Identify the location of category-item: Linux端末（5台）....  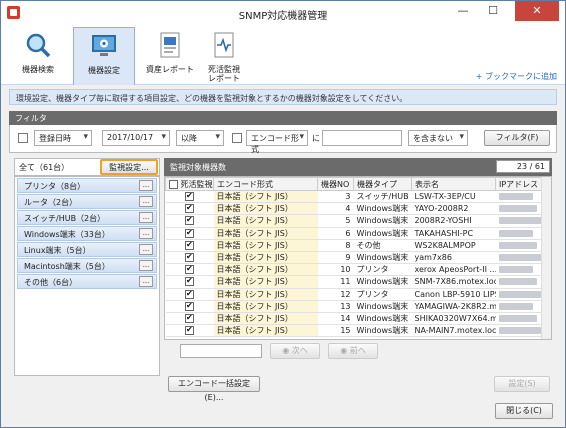
(87, 249).